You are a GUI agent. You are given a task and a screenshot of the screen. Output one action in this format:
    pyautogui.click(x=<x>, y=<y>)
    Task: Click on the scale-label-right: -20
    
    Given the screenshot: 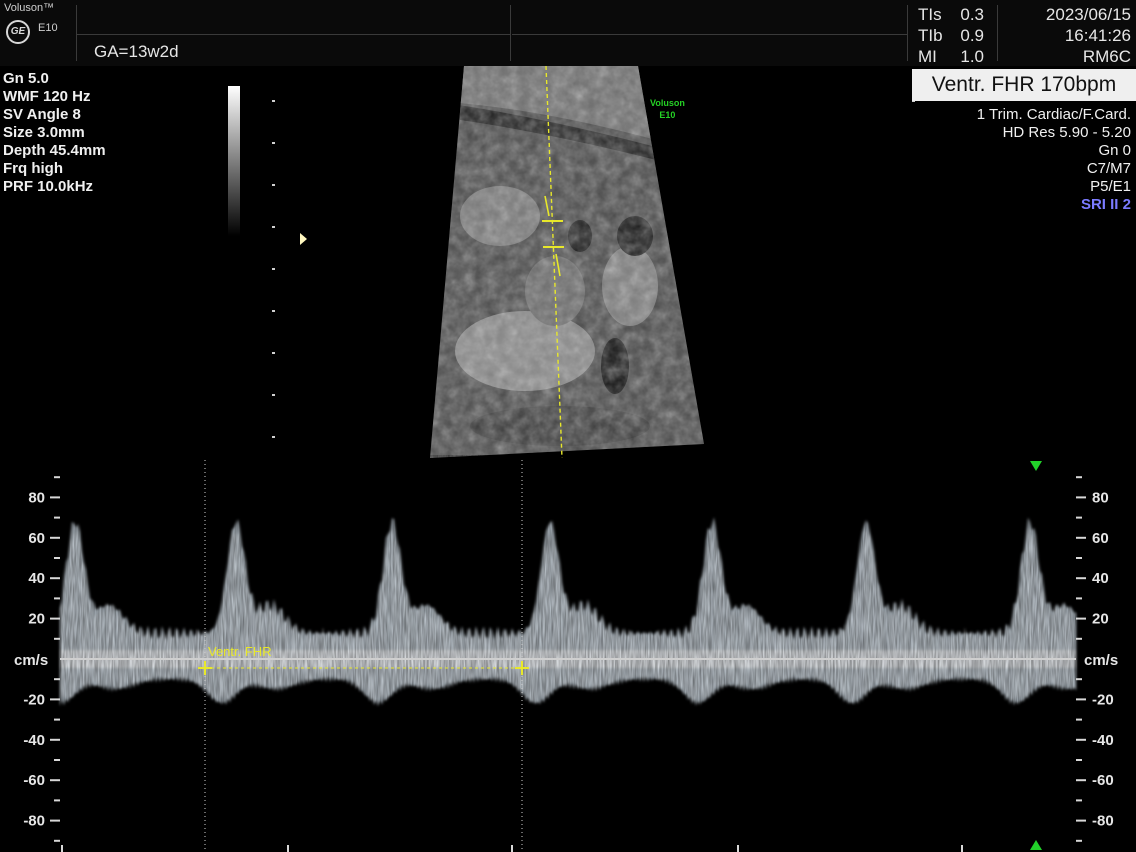 What is the action you would take?
    pyautogui.click(x=1103, y=699)
    